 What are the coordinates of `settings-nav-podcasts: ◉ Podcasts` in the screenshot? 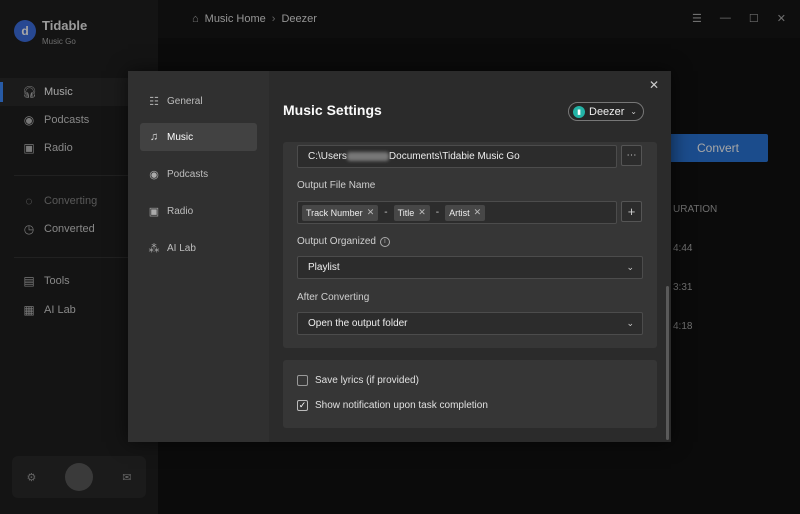 It's located at (198, 174).